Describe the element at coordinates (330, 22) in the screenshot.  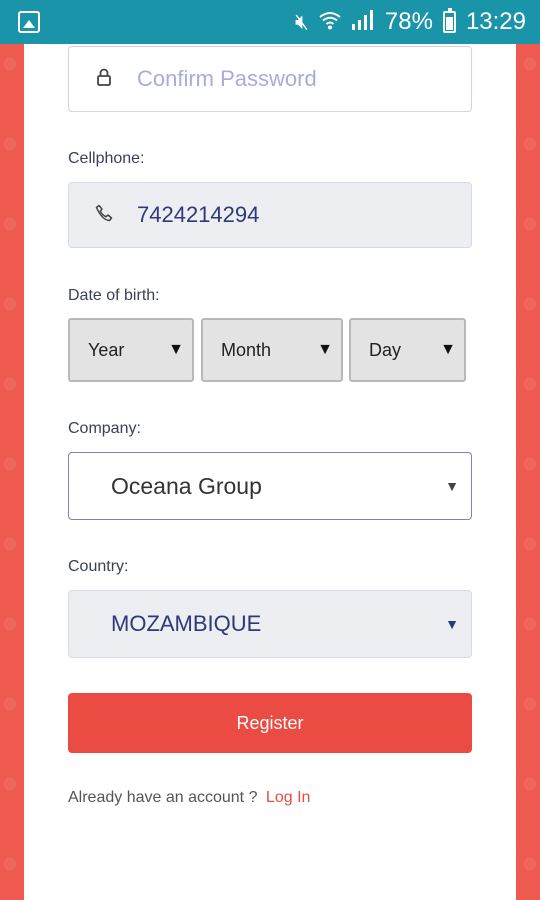
I see `wifi-icon` at that location.